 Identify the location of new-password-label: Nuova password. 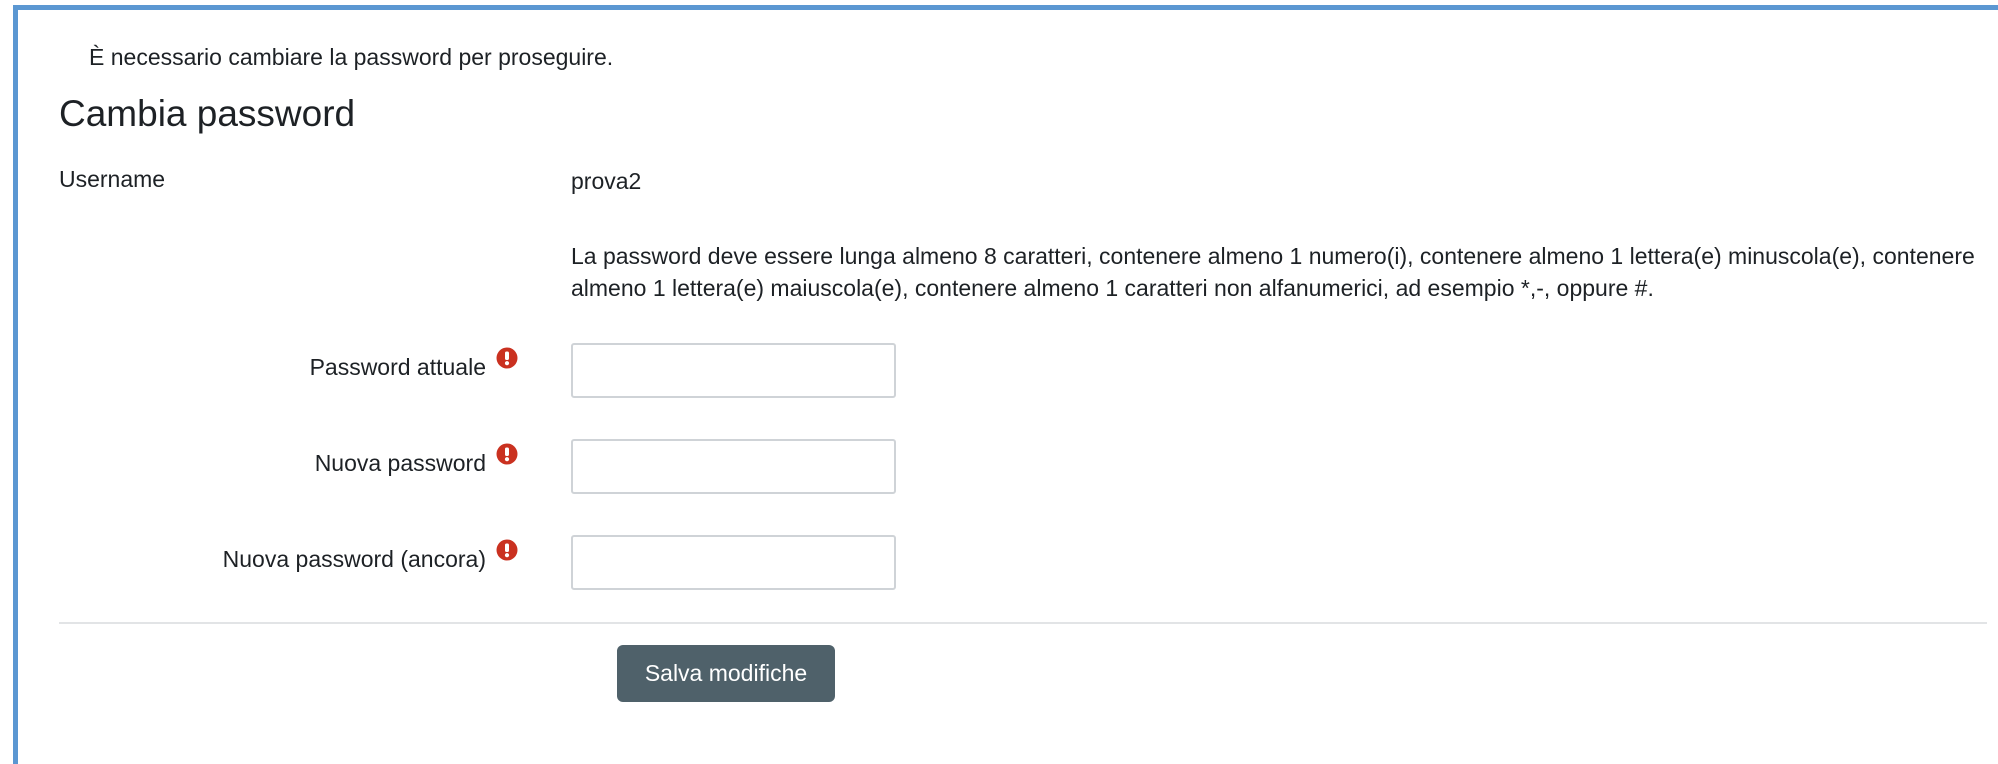
(400, 463).